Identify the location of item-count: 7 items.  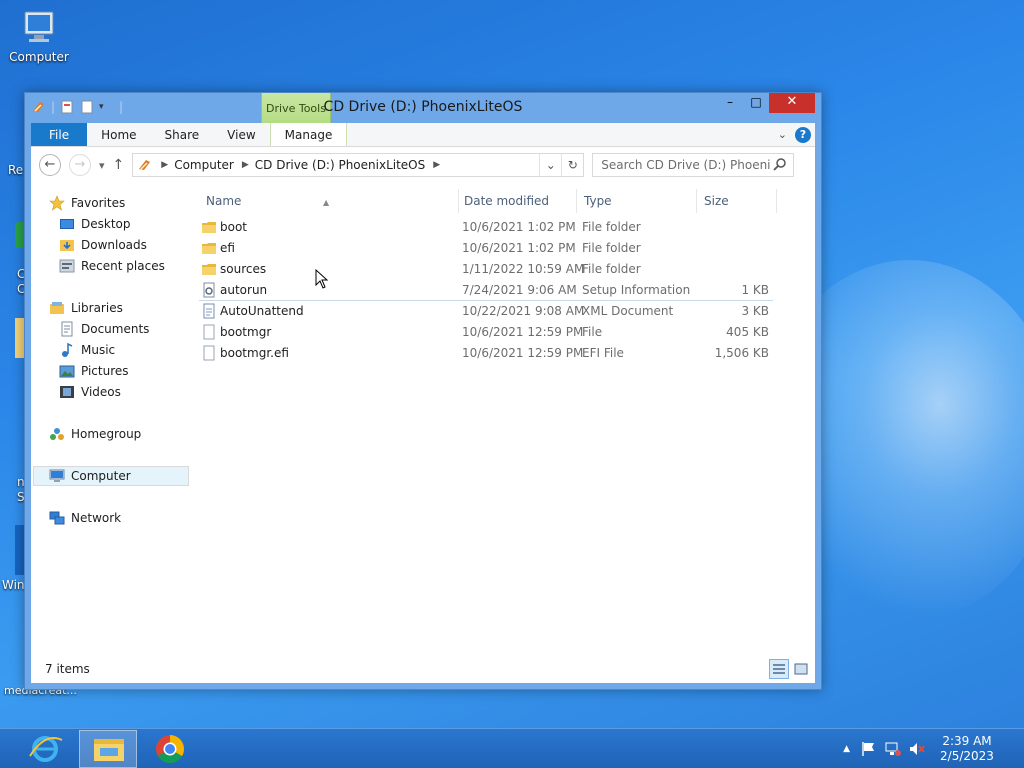
(67, 669).